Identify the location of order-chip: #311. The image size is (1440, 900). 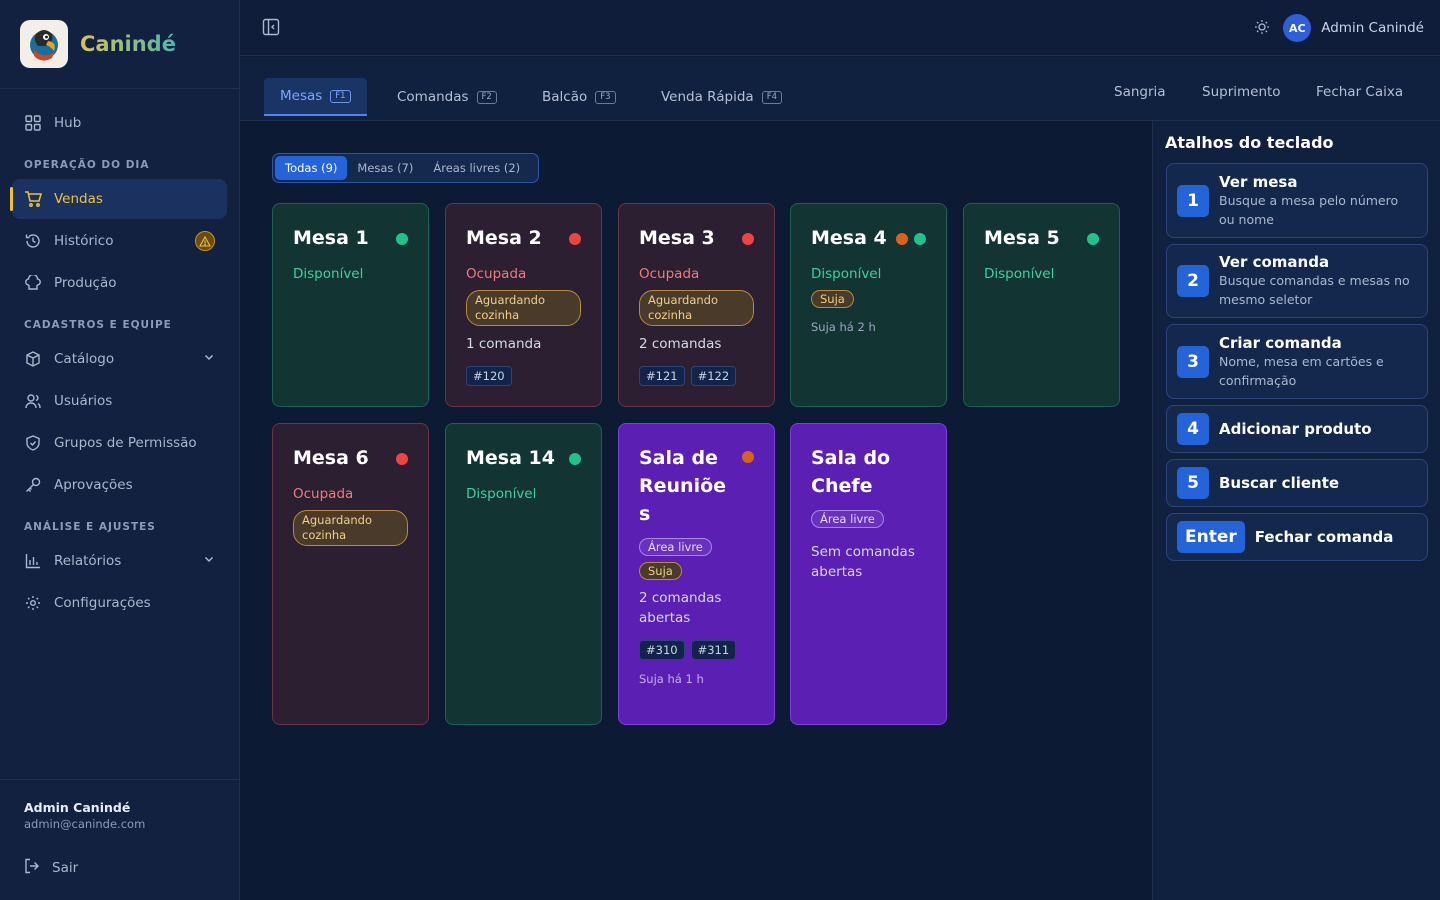
(713, 650).